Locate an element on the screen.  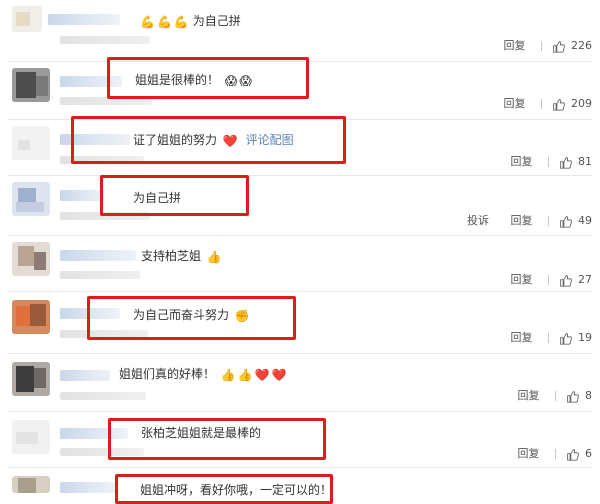
comment-text: 为自己而奋斗努力 ✊ is located at coordinates (191, 315).